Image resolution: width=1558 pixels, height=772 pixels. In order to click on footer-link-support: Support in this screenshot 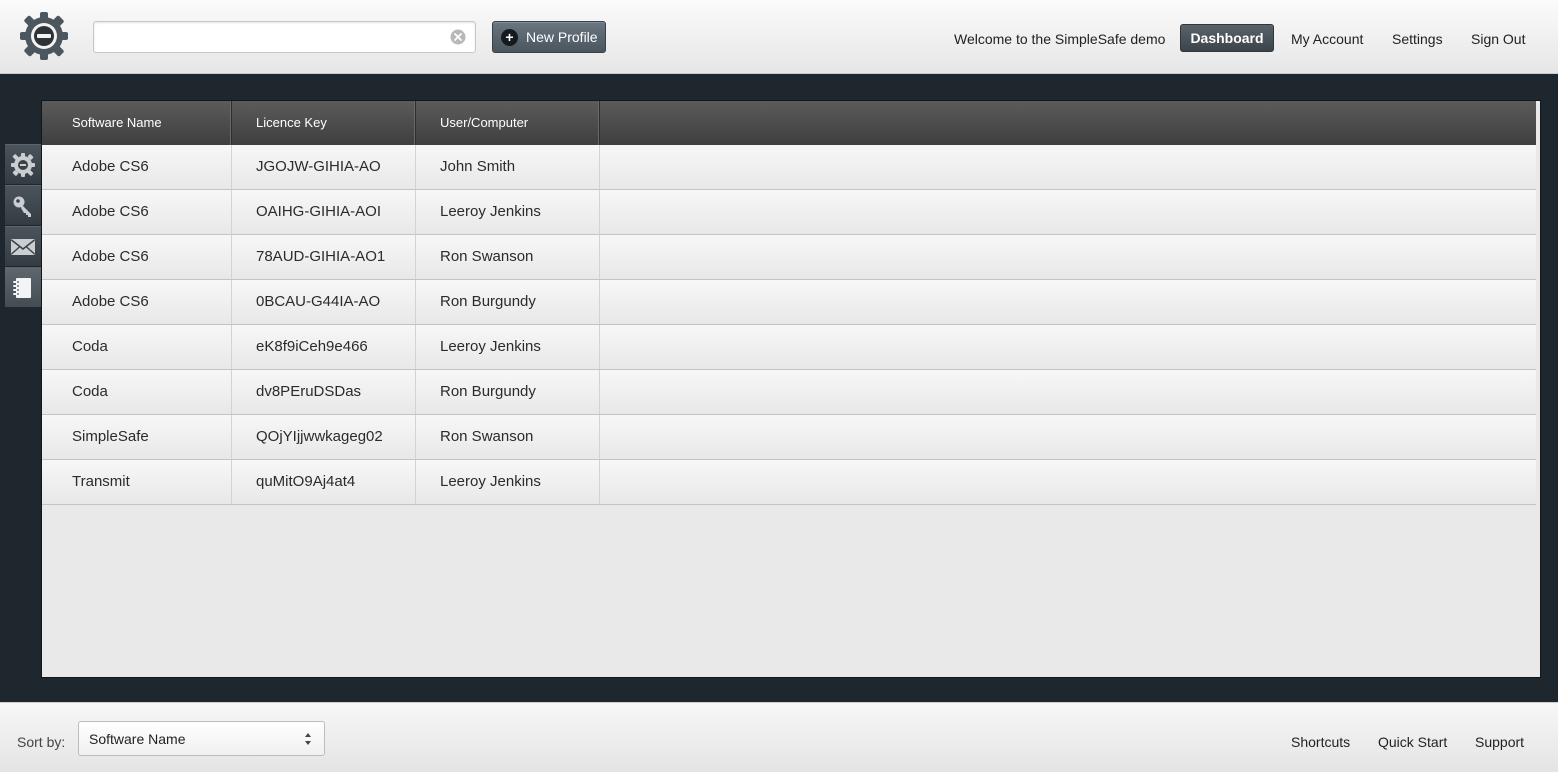, I will do `click(1499, 742)`.